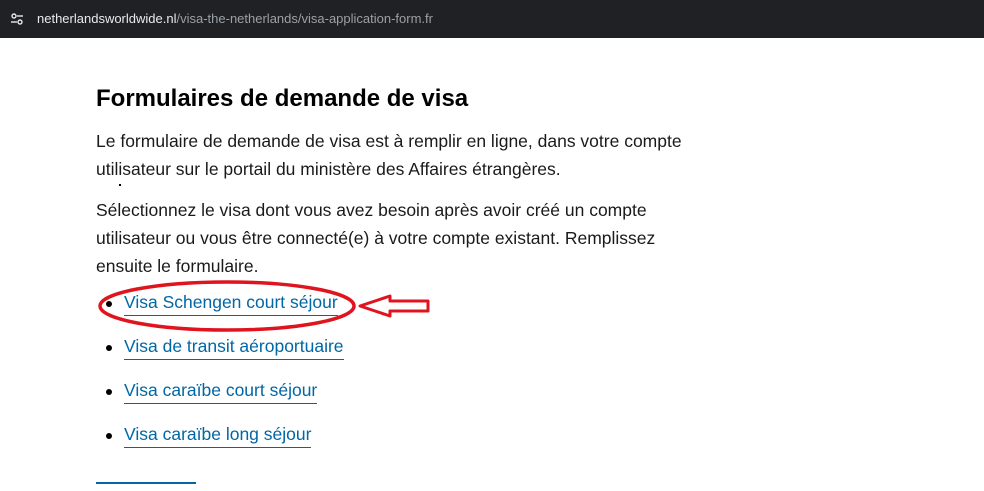 This screenshot has width=984, height=491. Describe the element at coordinates (218, 434) in the screenshot. I see `link-visa-caraibe-long-sejour: Visa caraïbe long séjour` at that location.